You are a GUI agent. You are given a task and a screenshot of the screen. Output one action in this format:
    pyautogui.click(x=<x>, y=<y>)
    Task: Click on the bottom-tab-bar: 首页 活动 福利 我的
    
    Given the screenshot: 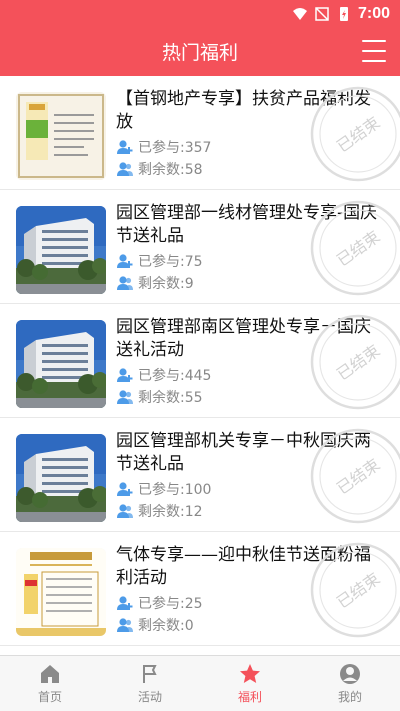 What is the action you would take?
    pyautogui.click(x=200, y=683)
    